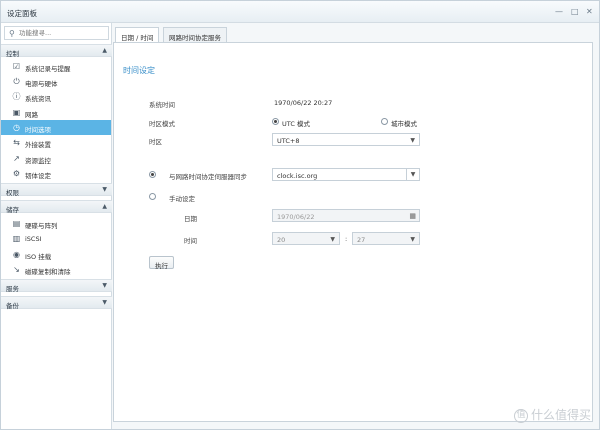 This screenshot has height=430, width=600. Describe the element at coordinates (56, 142) in the screenshot. I see `sidebar-item-external-devices: ⇆ 外接装置` at that location.